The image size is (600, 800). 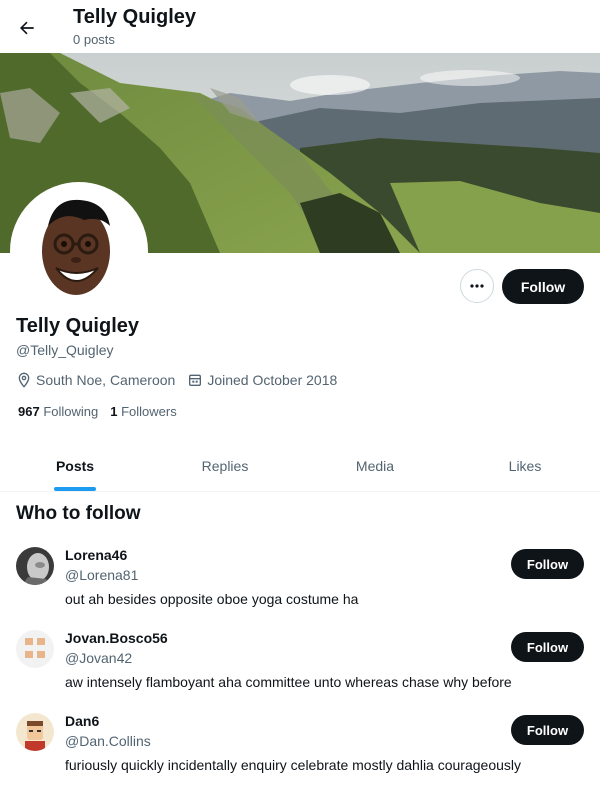 What do you see at coordinates (134, 17) in the screenshot?
I see `header-title: Telly Quigley` at bounding box center [134, 17].